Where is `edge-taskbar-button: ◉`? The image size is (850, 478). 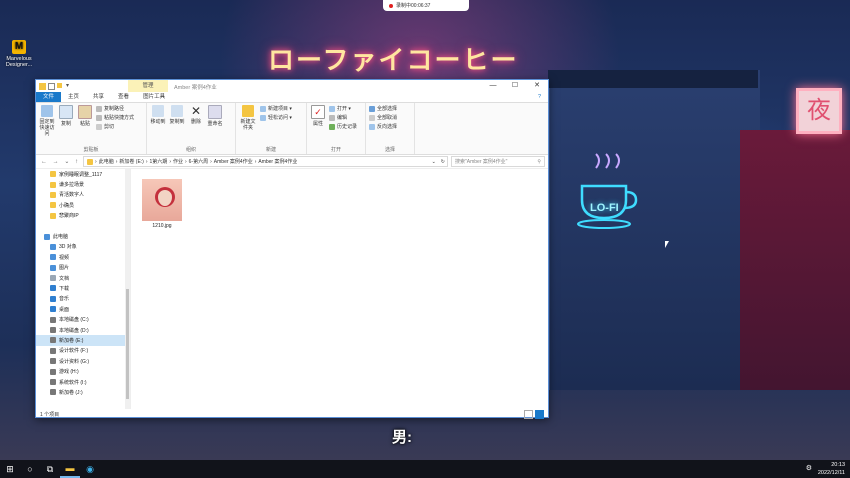
edge-taskbar-button: ◉ is located at coordinates (90, 469).